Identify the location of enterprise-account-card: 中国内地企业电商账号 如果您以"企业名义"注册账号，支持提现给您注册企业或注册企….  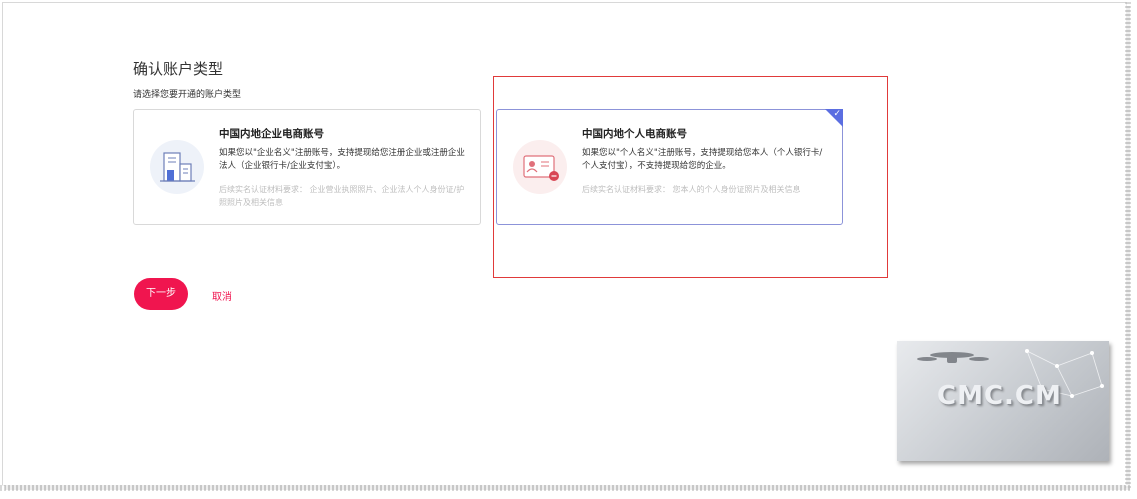
(307, 167).